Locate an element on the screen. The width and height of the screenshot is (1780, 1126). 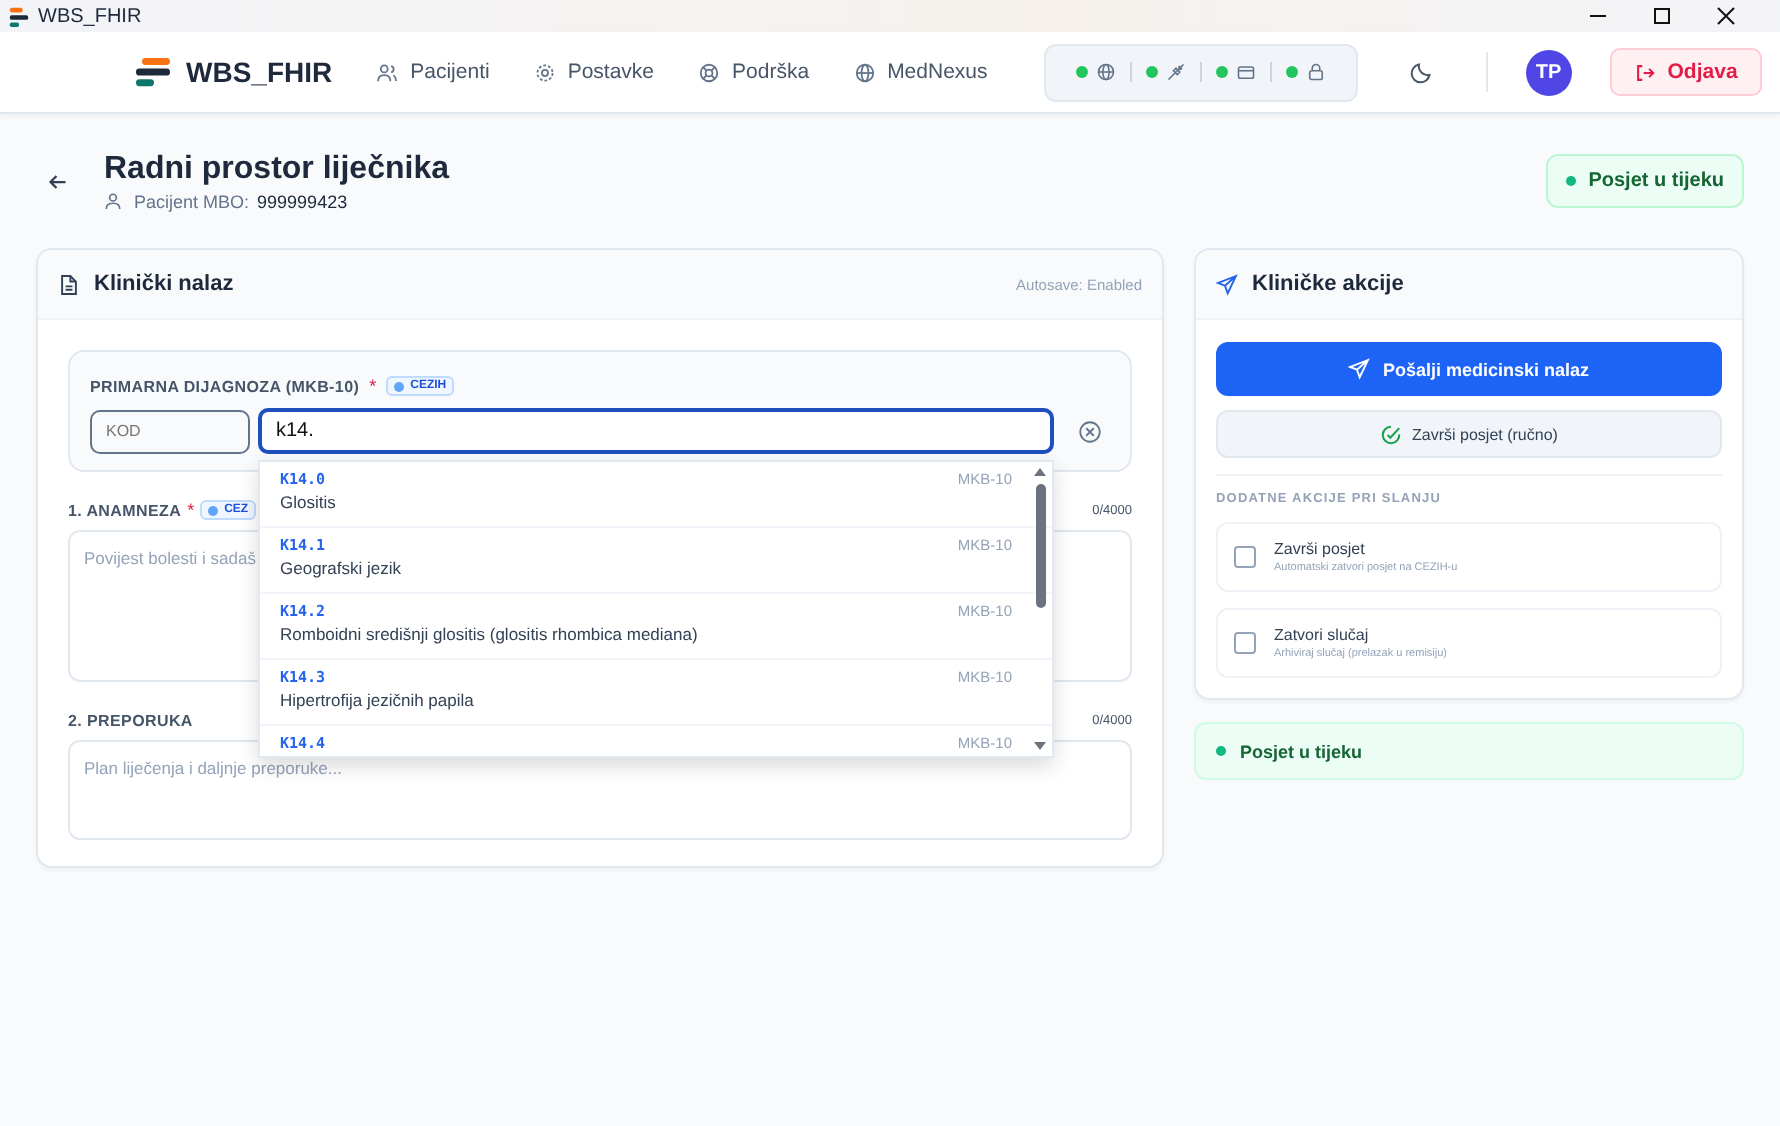
option-title: Završi posjet is located at coordinates (1320, 549).